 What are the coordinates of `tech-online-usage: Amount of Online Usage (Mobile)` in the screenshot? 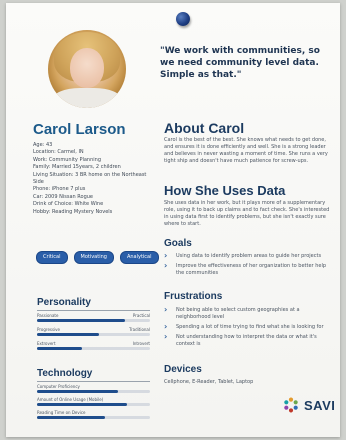 It's located at (93, 401).